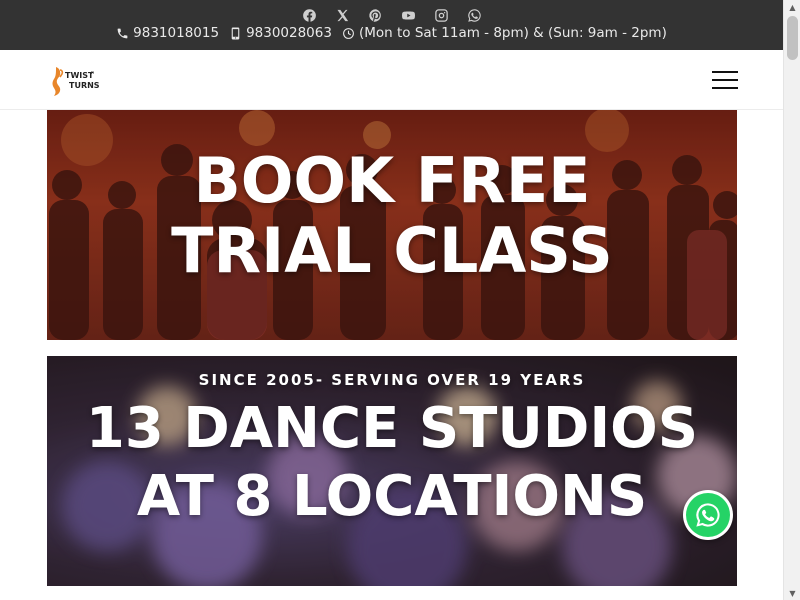 The image size is (800, 600). I want to click on scroll-thumb, so click(792, 38).